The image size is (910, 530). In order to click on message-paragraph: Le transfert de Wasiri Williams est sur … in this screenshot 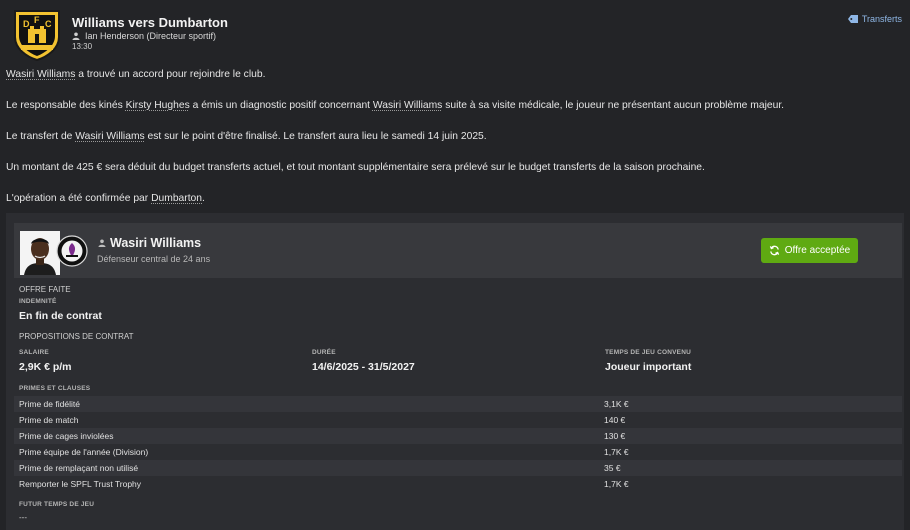, I will do `click(246, 136)`.